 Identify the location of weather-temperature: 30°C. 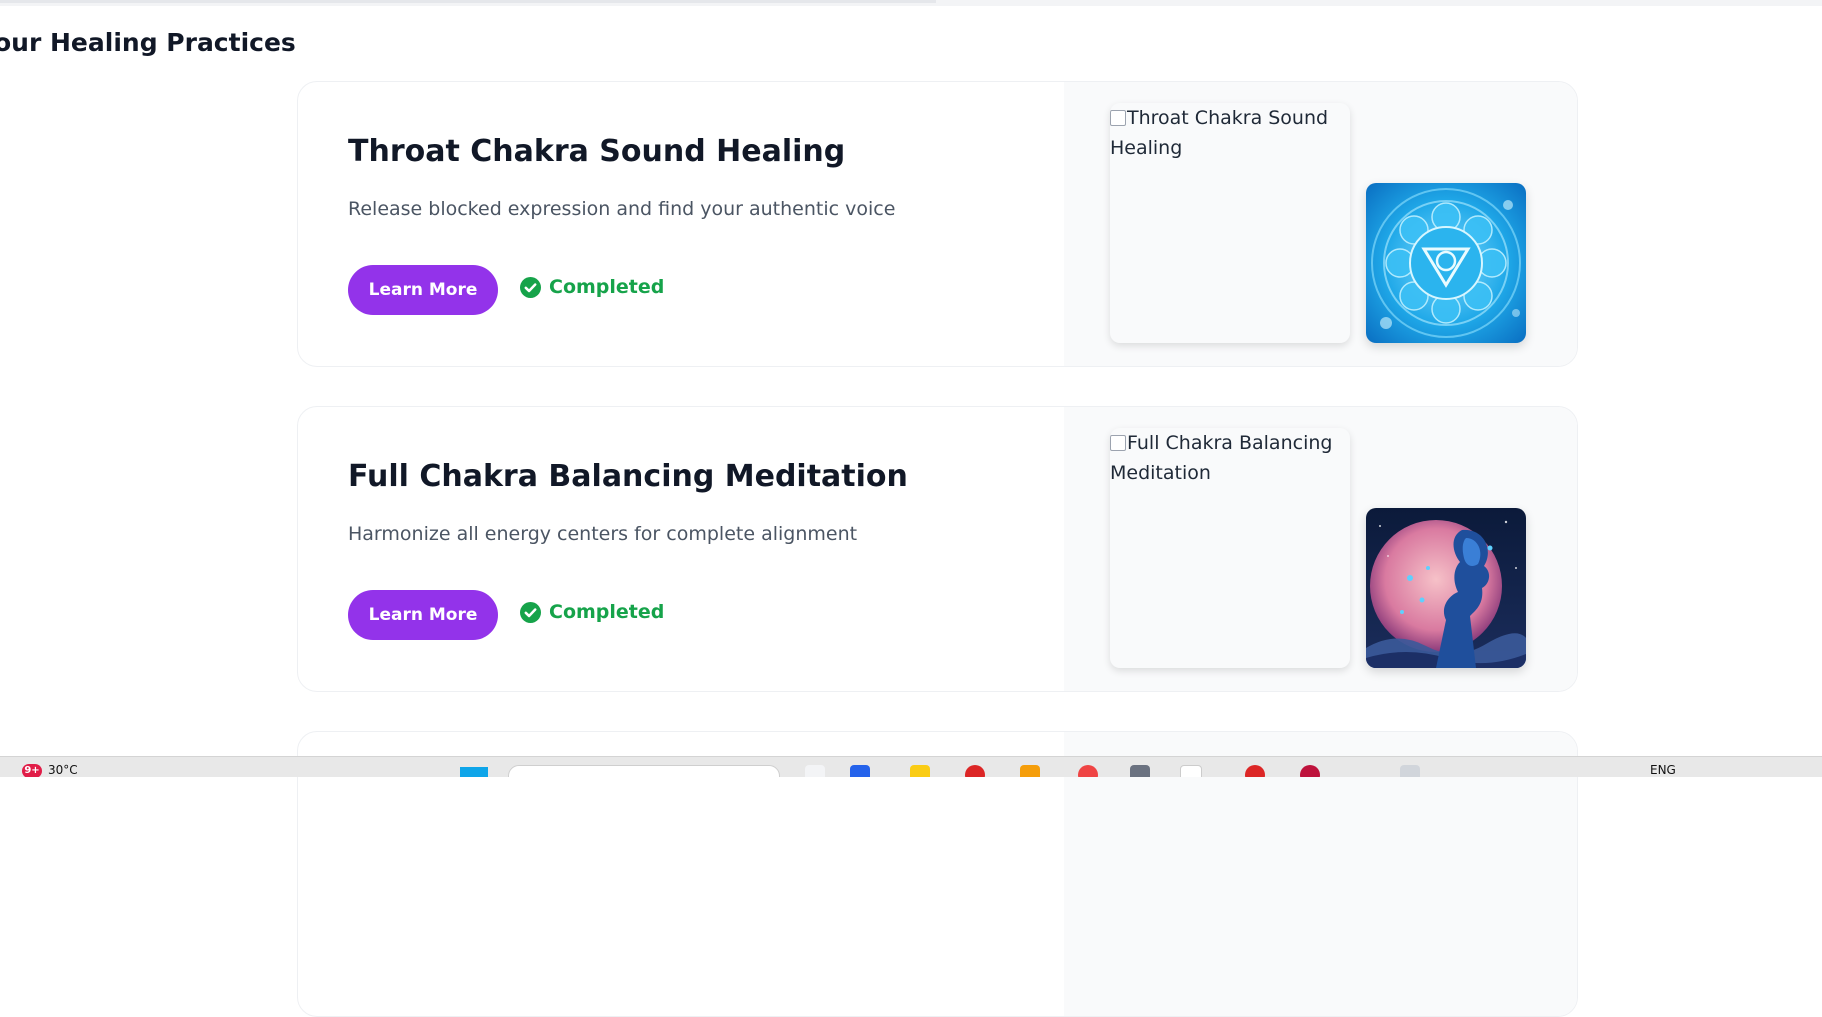
(63, 770).